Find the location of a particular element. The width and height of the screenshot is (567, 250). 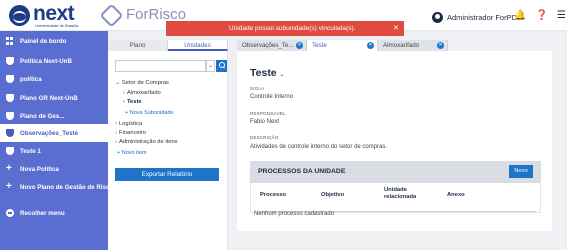

sidebar-item-label: Plano GR Next-UnB is located at coordinates (49, 98).